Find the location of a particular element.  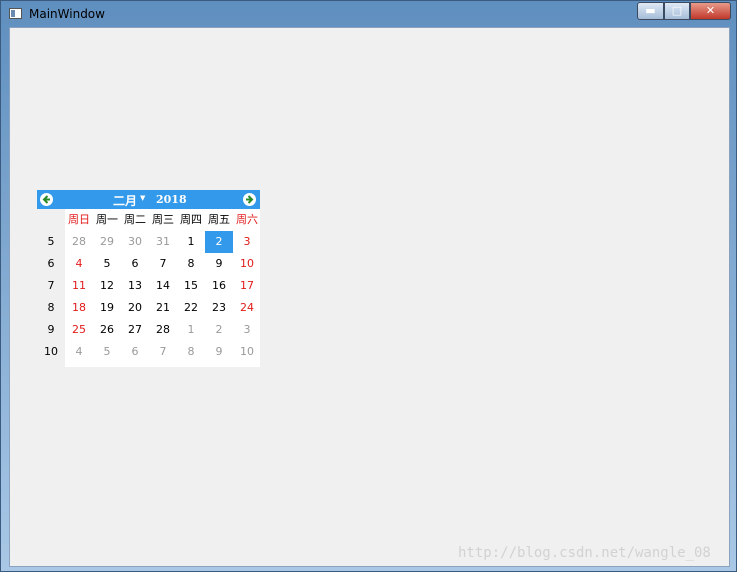

weekday-header: 周五 is located at coordinates (219, 219).